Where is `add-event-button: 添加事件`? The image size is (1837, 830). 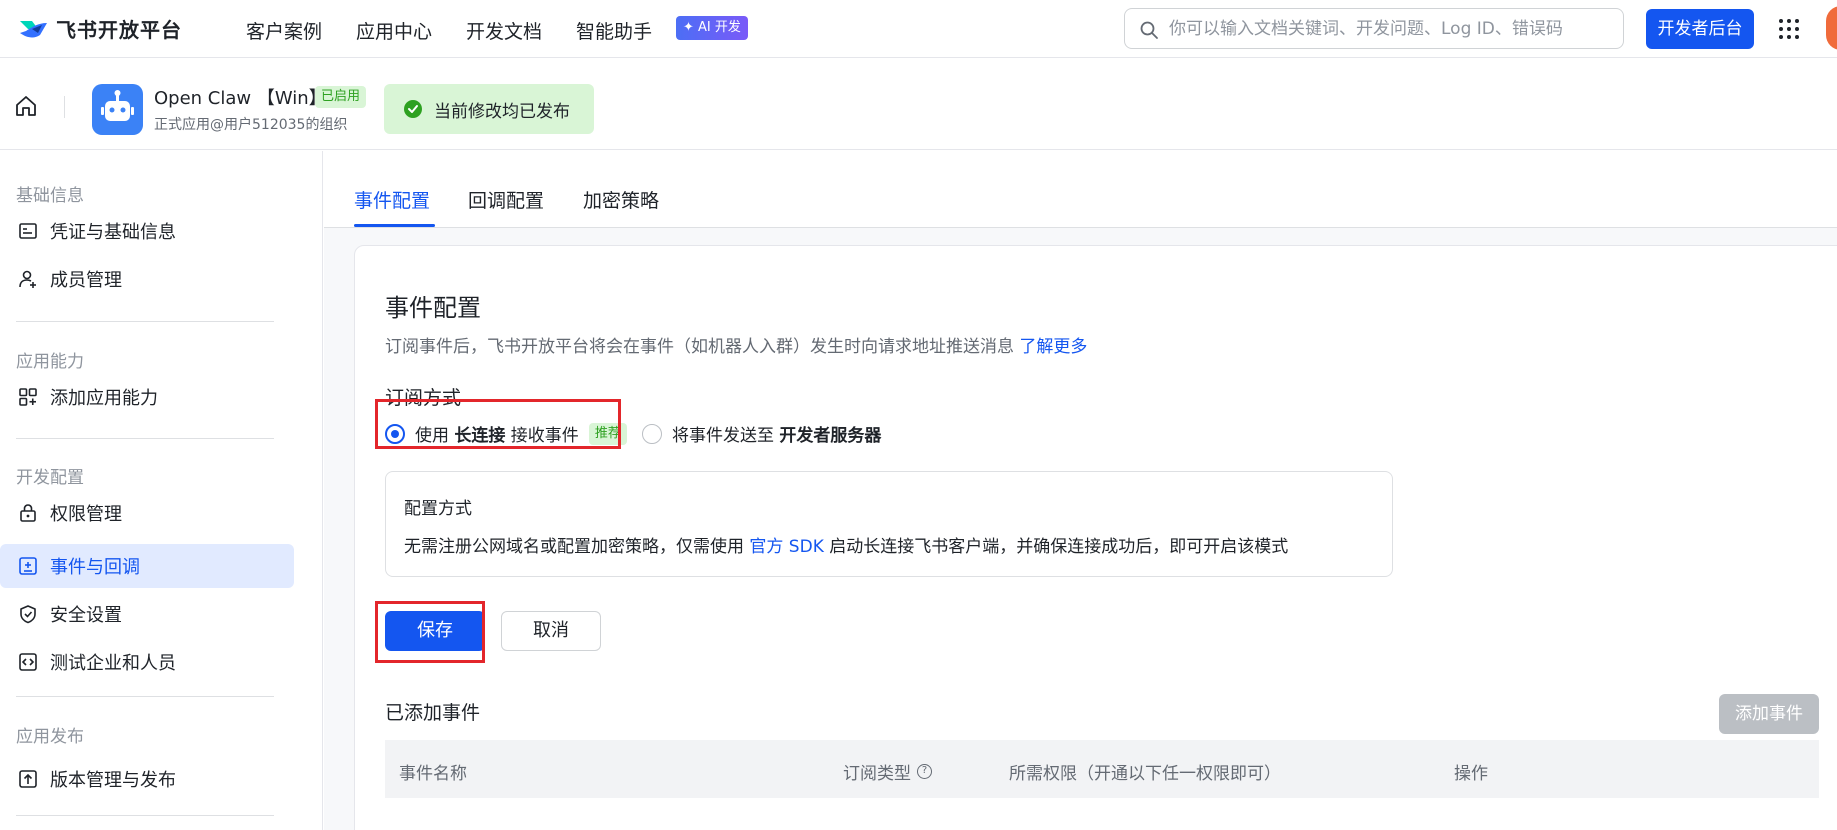 add-event-button: 添加事件 is located at coordinates (1769, 714).